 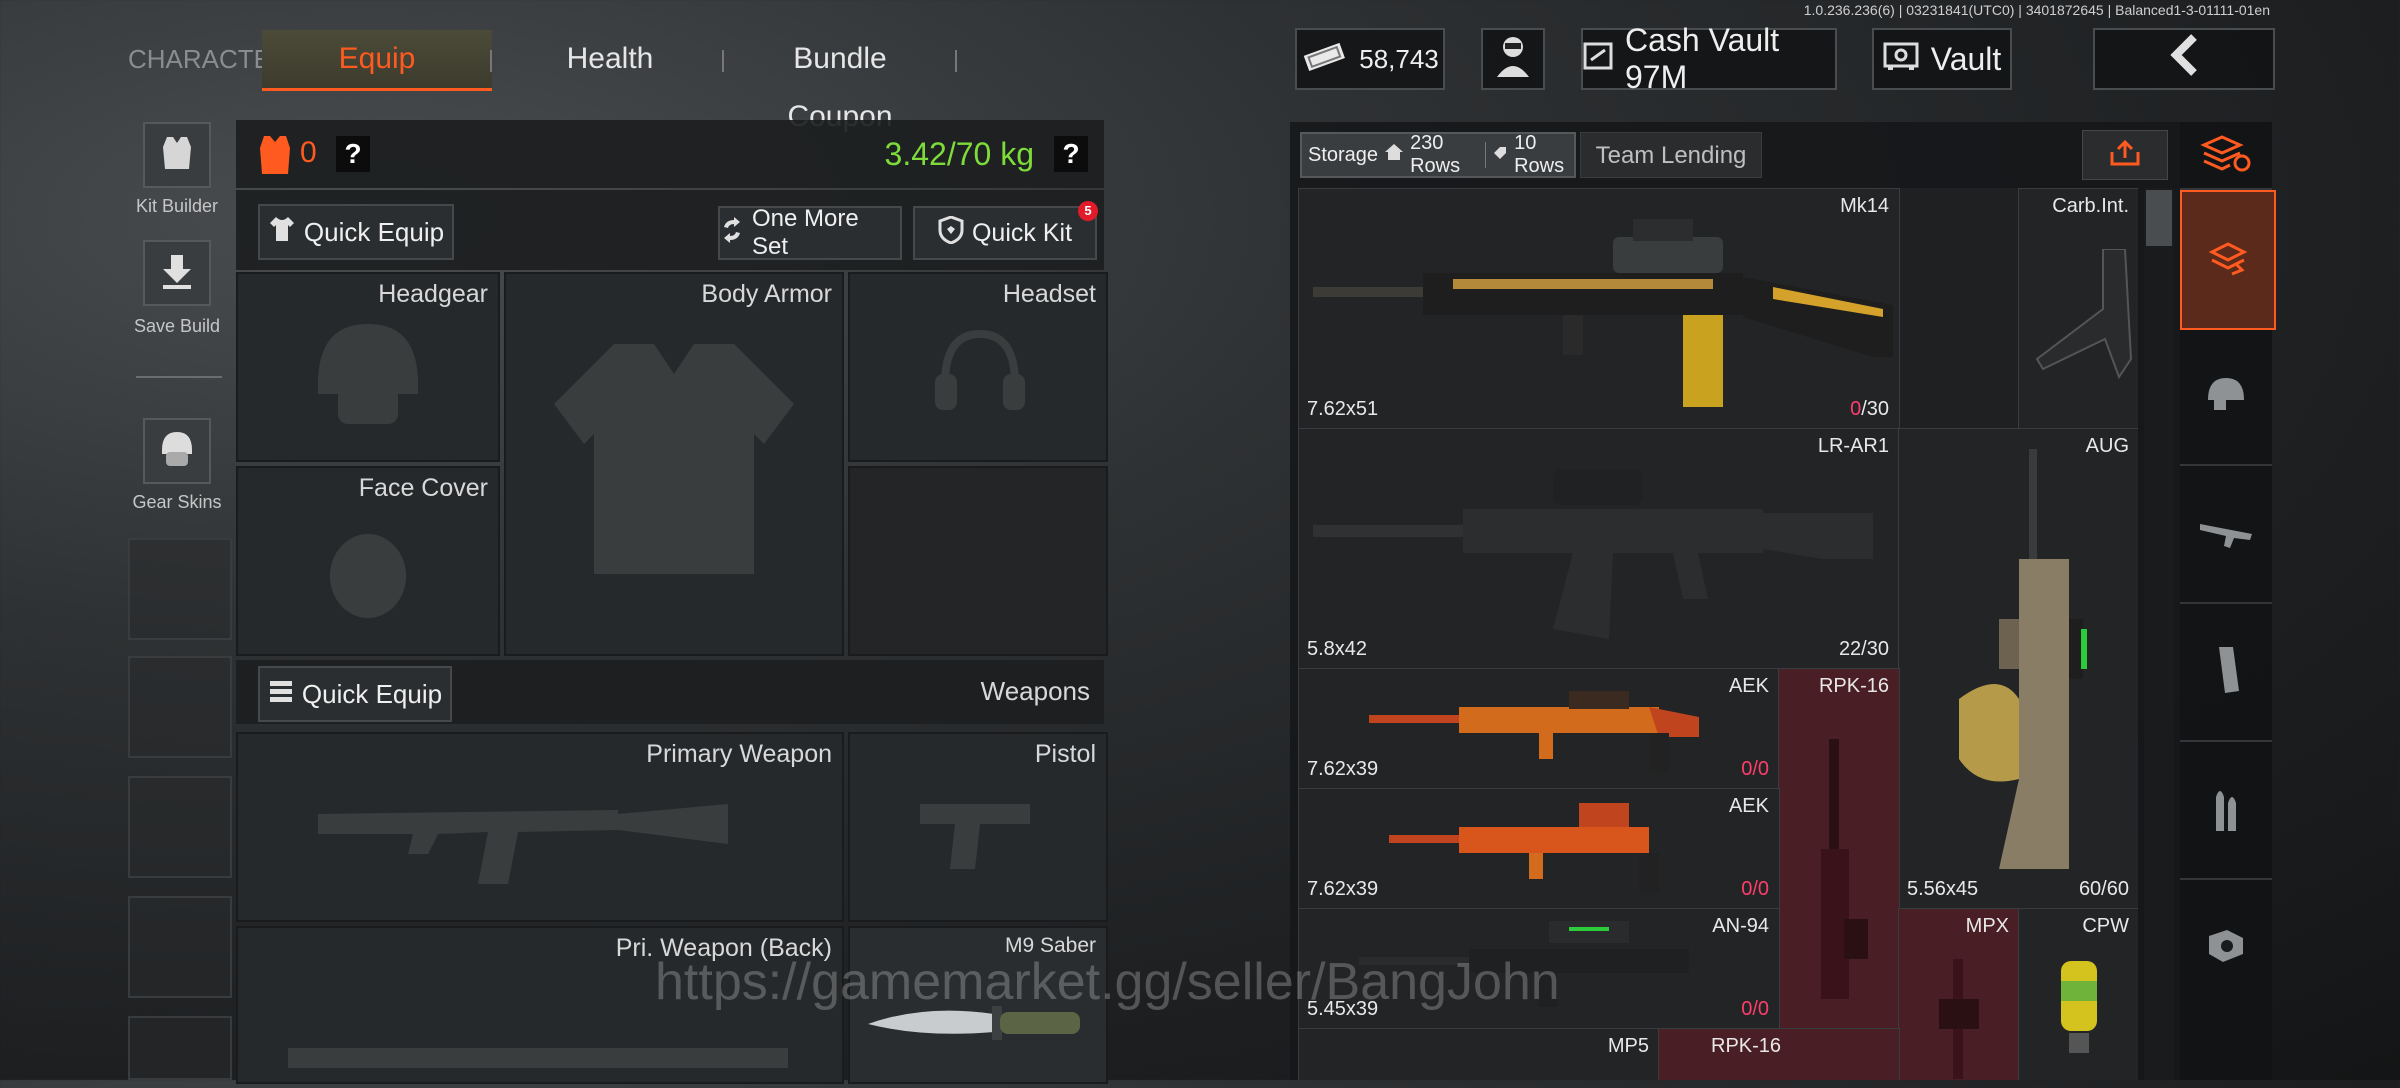 I want to click on gear-skins-button, so click(x=177, y=451).